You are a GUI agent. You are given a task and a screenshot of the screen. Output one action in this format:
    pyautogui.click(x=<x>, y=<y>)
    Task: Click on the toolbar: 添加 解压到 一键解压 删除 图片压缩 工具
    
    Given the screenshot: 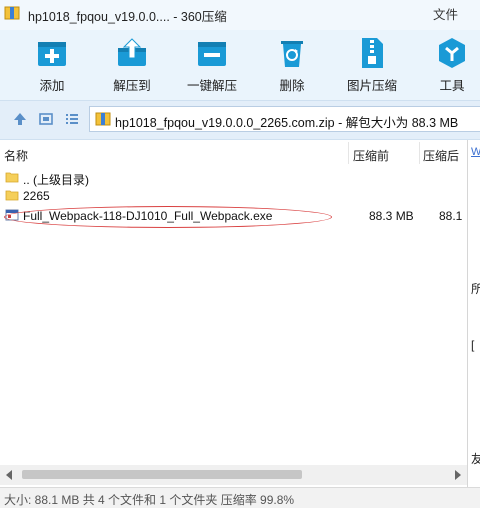 What is the action you would take?
    pyautogui.click(x=240, y=65)
    